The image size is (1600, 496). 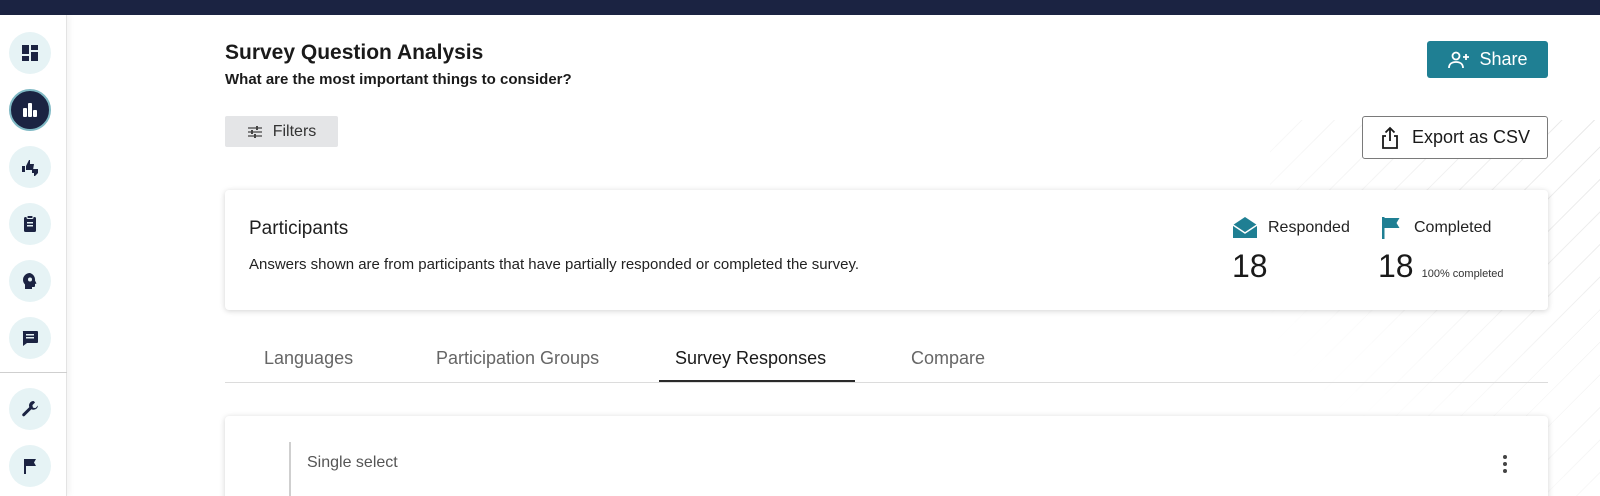 I want to click on dashboard-icon, so click(x=30, y=53).